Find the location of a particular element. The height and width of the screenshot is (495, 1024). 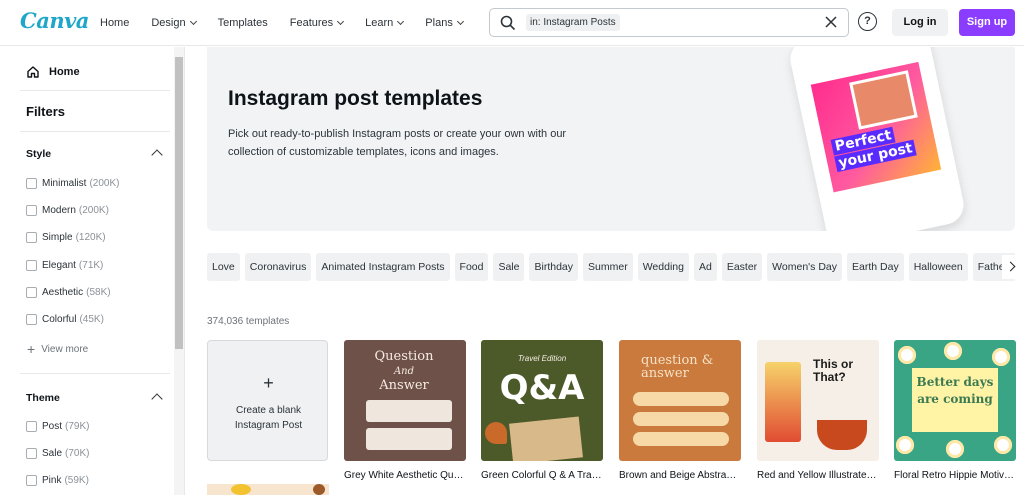

login-button: Log in is located at coordinates (920, 22).